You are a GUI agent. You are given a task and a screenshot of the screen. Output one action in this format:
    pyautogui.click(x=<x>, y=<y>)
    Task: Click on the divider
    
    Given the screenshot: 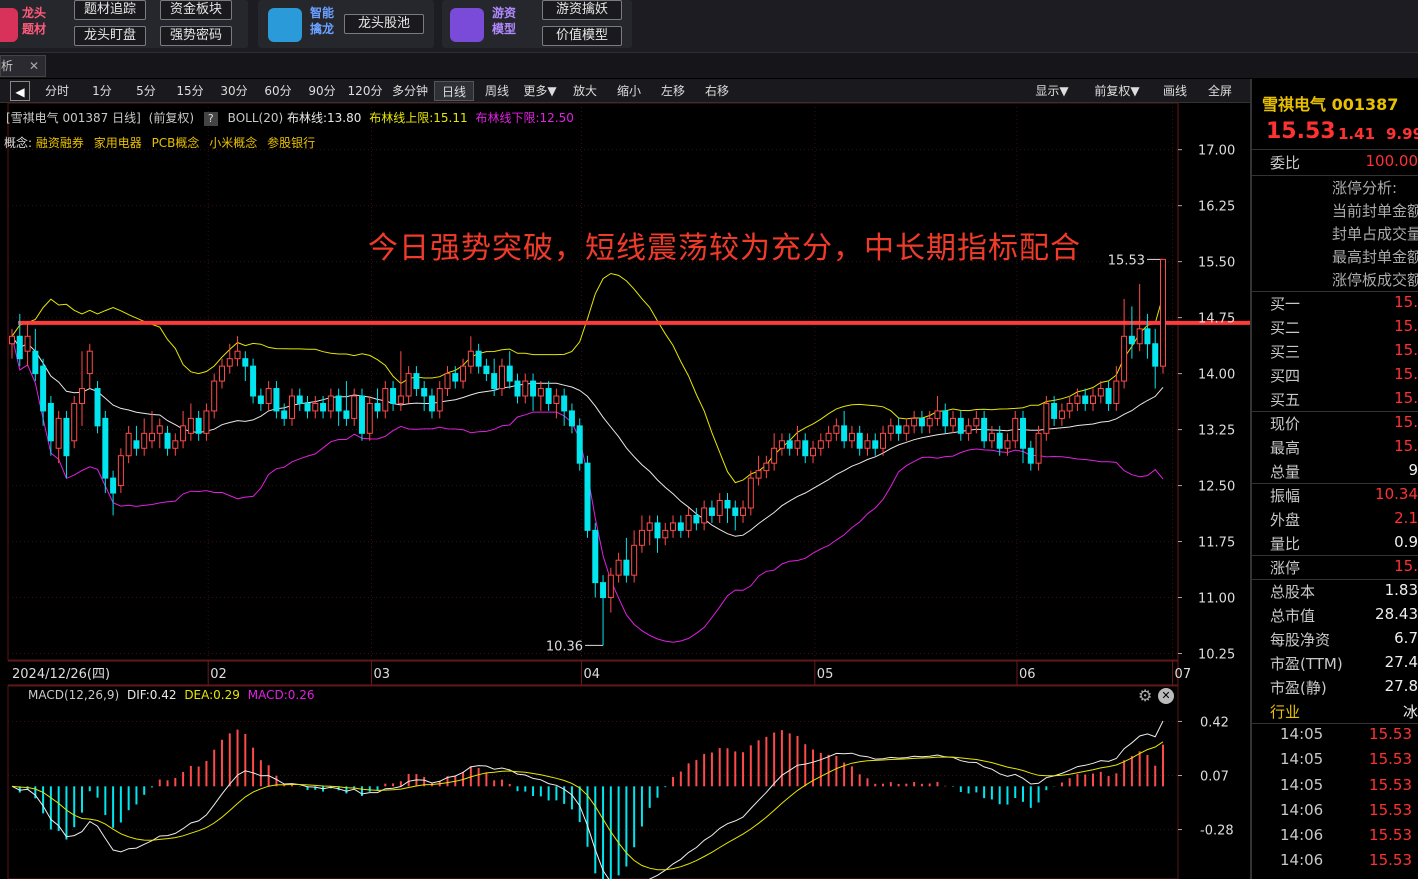 What is the action you would take?
    pyautogui.click(x=1335, y=723)
    